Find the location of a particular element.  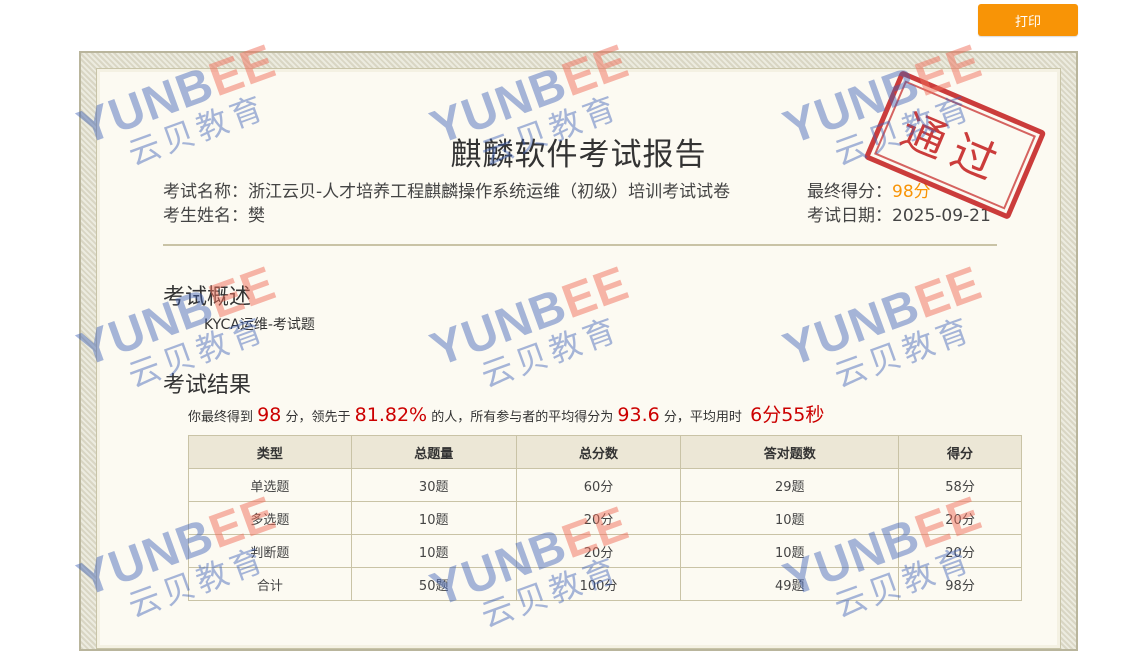

exam-name-row: 考试名称：浙江云贝-人才培养工程麒麟操作系统运维（初级）培训考试试卷 is located at coordinates (446, 189).